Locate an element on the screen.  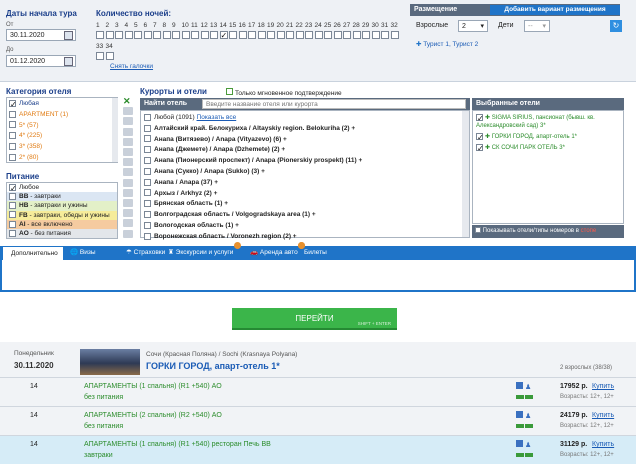
resort-item: Анапа (Джемете) / Anapa (Dzhemete) (2) + is located at coordinates (305, 150).